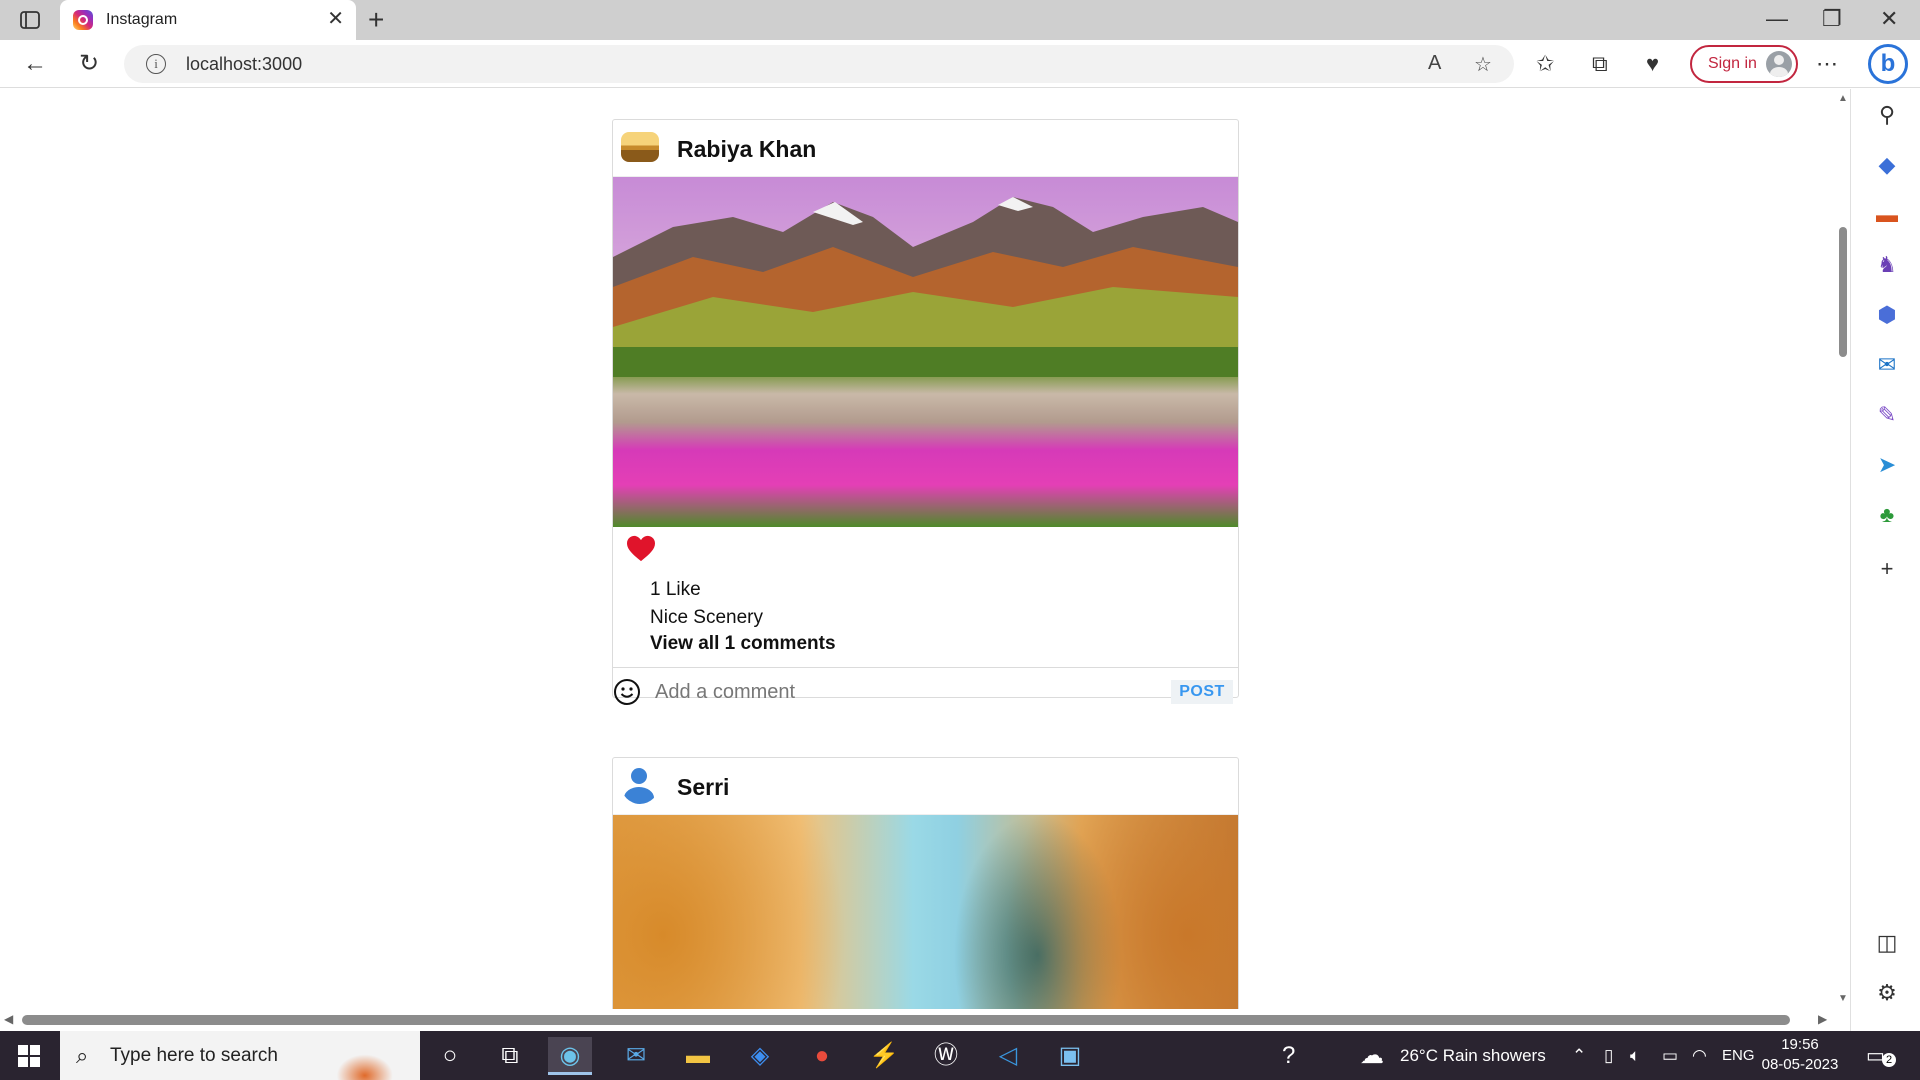 The width and height of the screenshot is (1920, 1080). Describe the element at coordinates (30, 20) in the screenshot. I see `tab-actions-icon` at that location.